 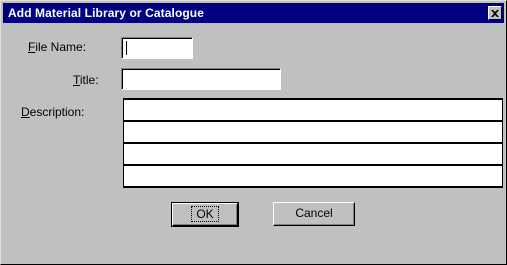 I want to click on title-input, so click(x=201, y=79).